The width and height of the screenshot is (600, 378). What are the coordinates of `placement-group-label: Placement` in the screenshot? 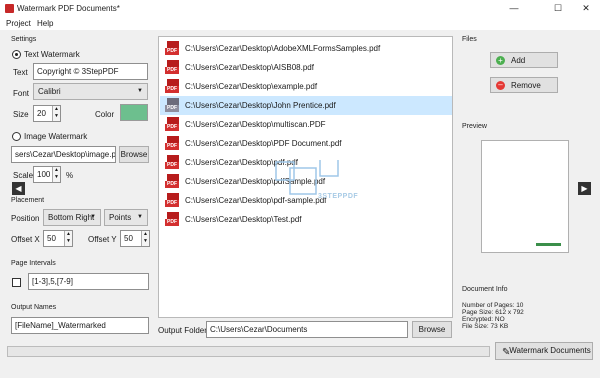 It's located at (28, 200).